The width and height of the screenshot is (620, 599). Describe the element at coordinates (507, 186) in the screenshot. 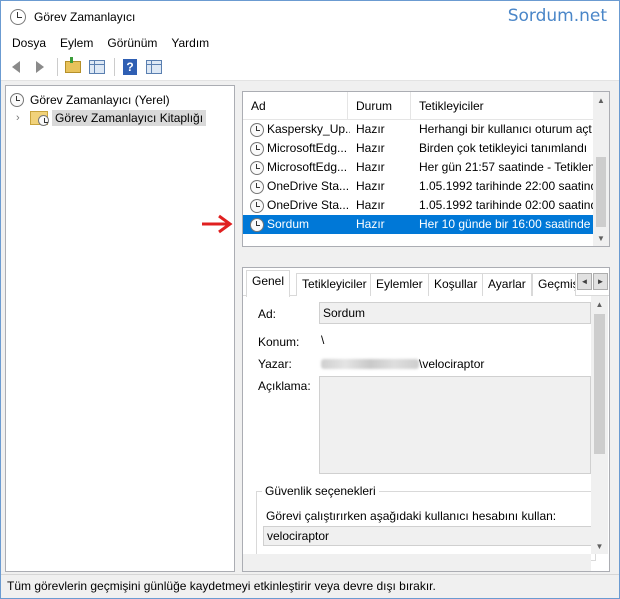

I see `task-trigger: 1.05.1992 tarihinde 22:00 saatinde` at that location.